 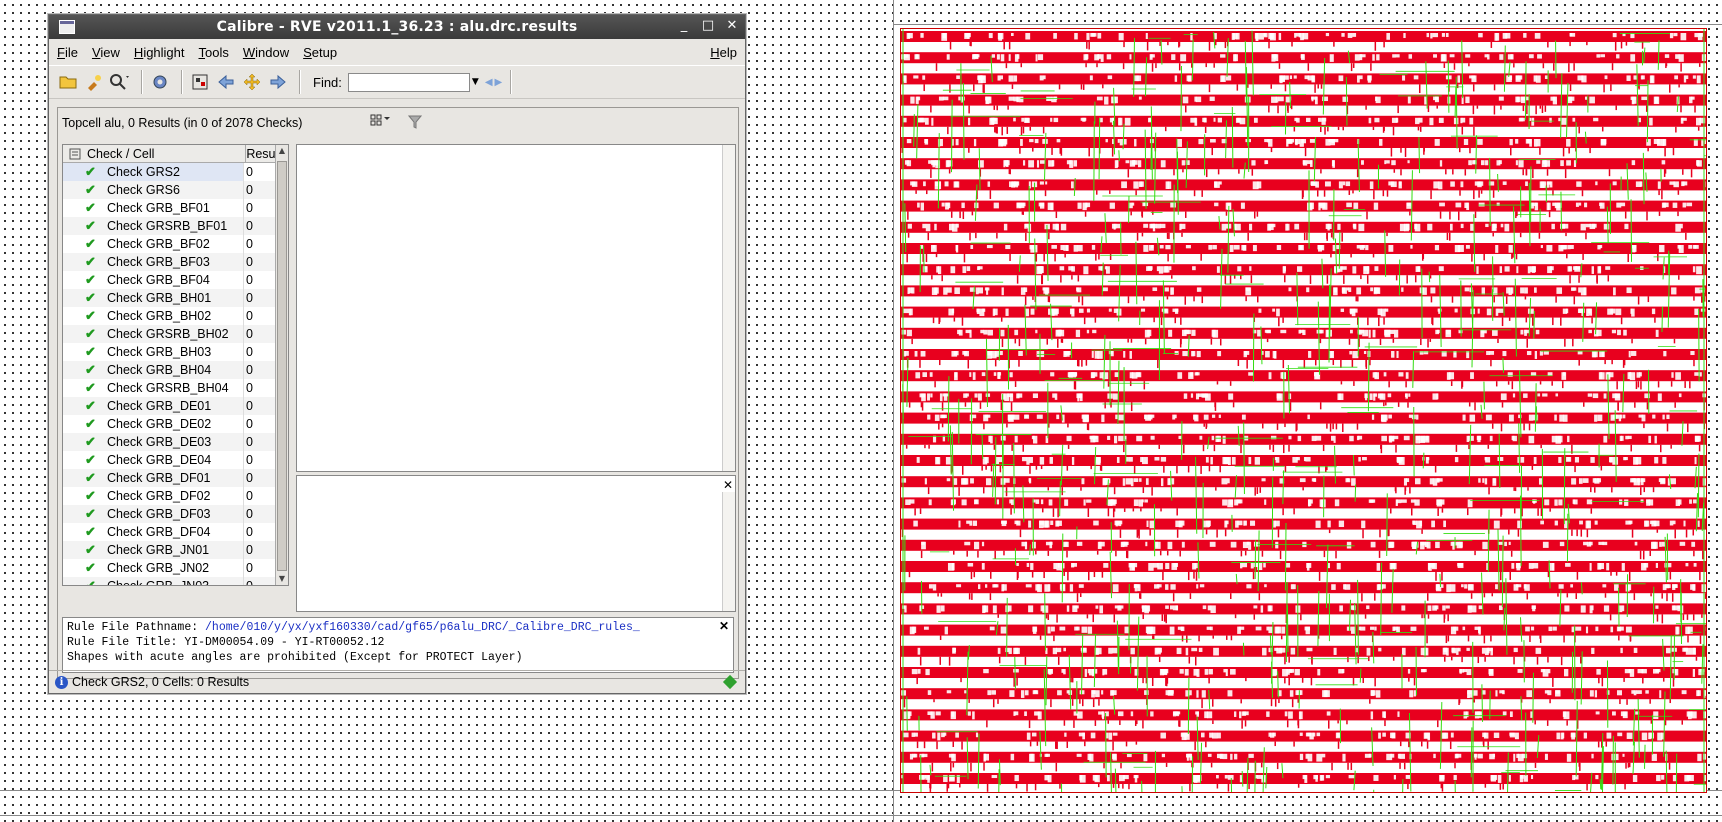 I want to click on tree-row: ✔Check GRB_DF030, so click(x=175, y=514).